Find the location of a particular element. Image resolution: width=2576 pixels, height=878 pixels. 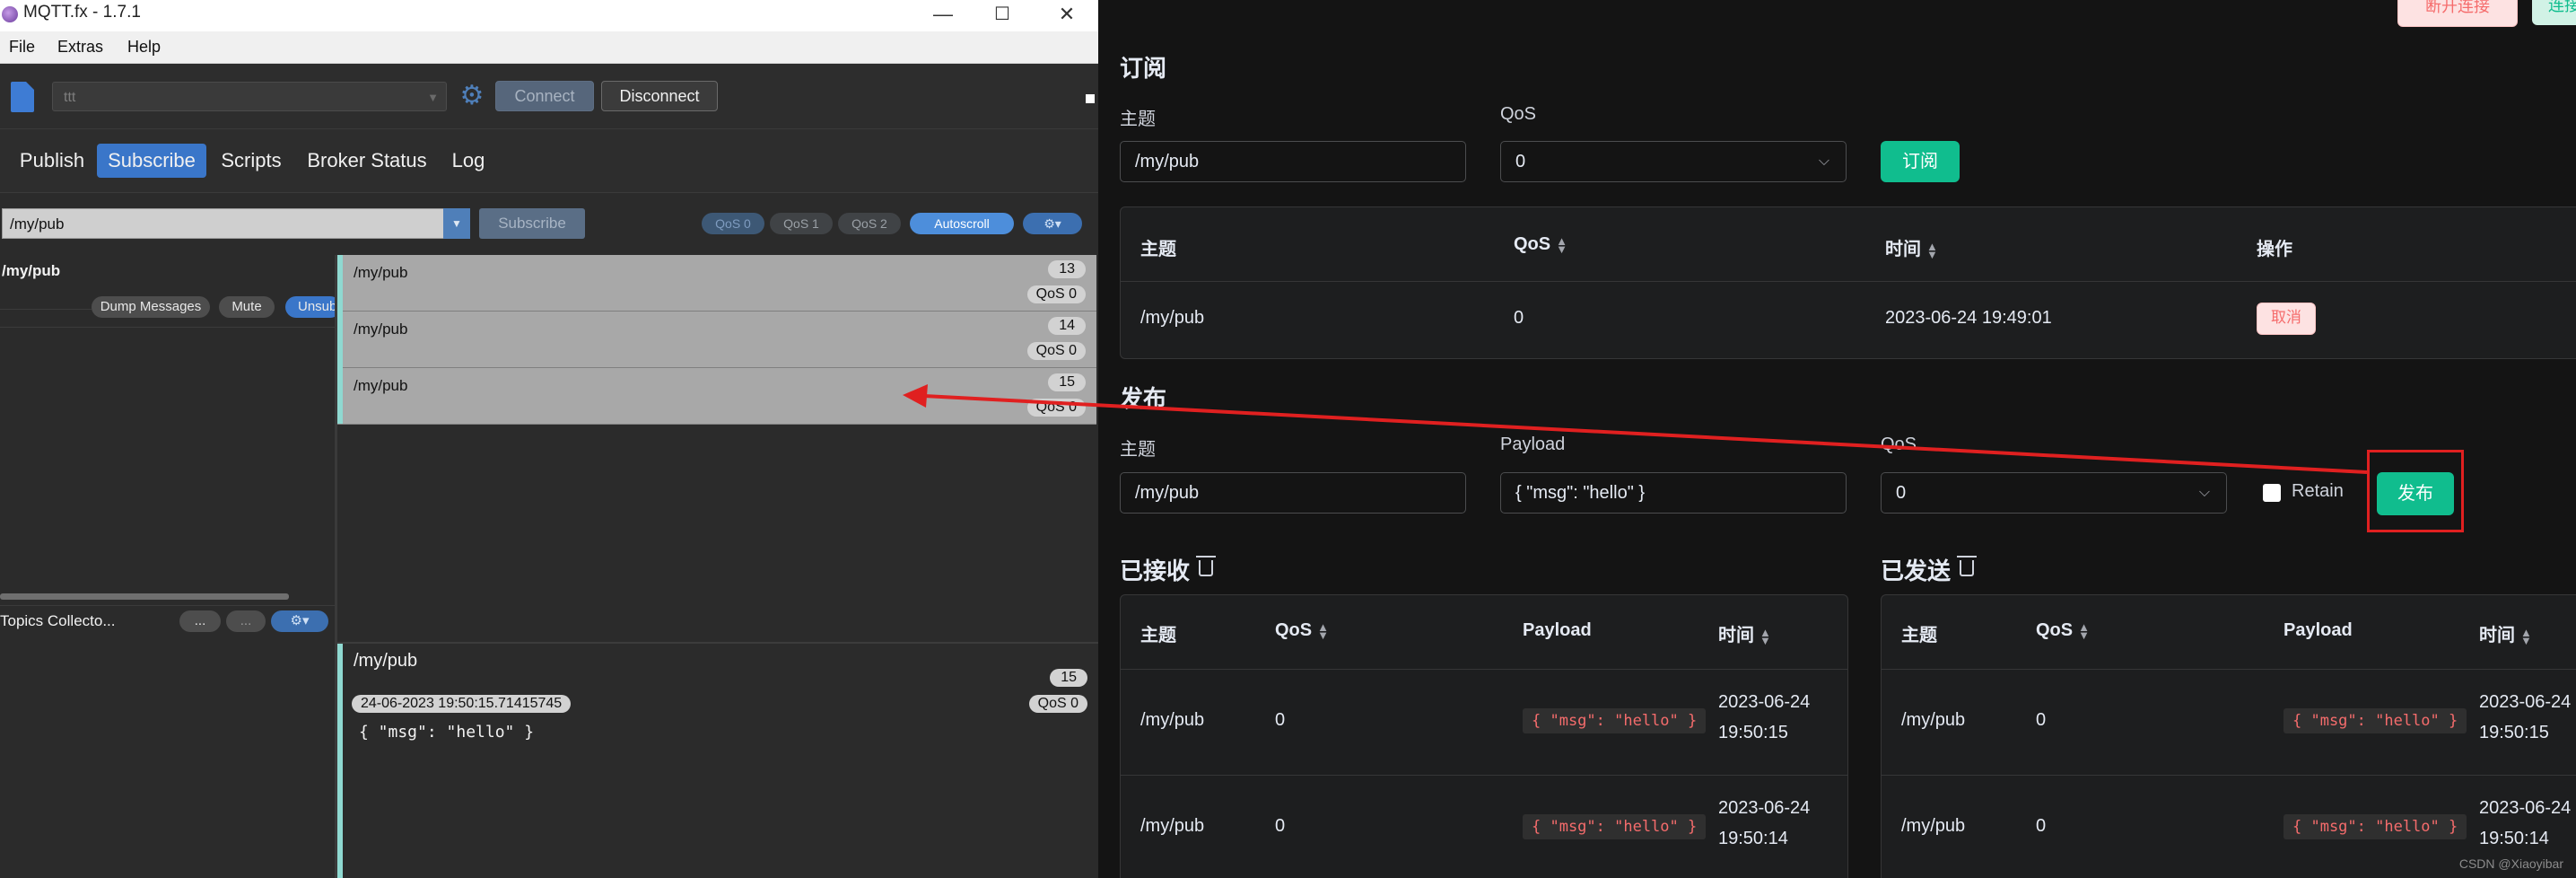

col-header-topic: 主题 is located at coordinates (1158, 250).